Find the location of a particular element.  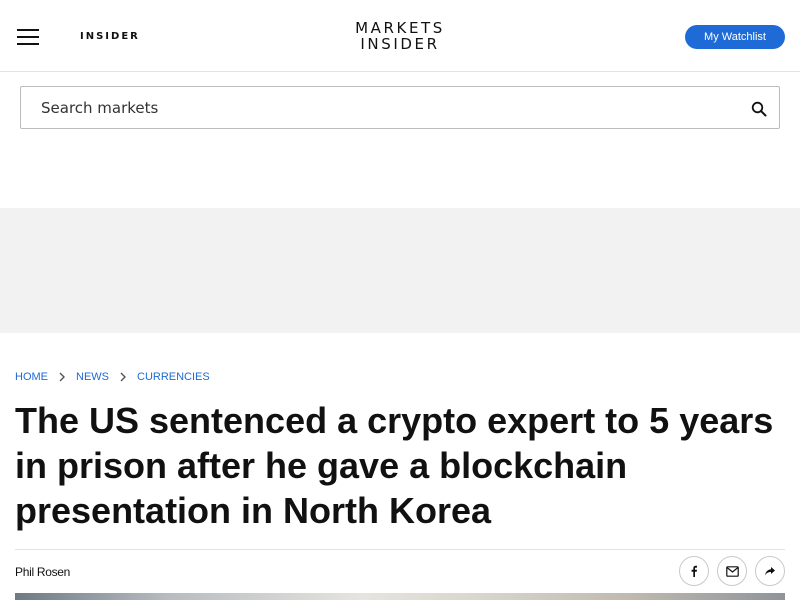

search-input is located at coordinates (391, 107).